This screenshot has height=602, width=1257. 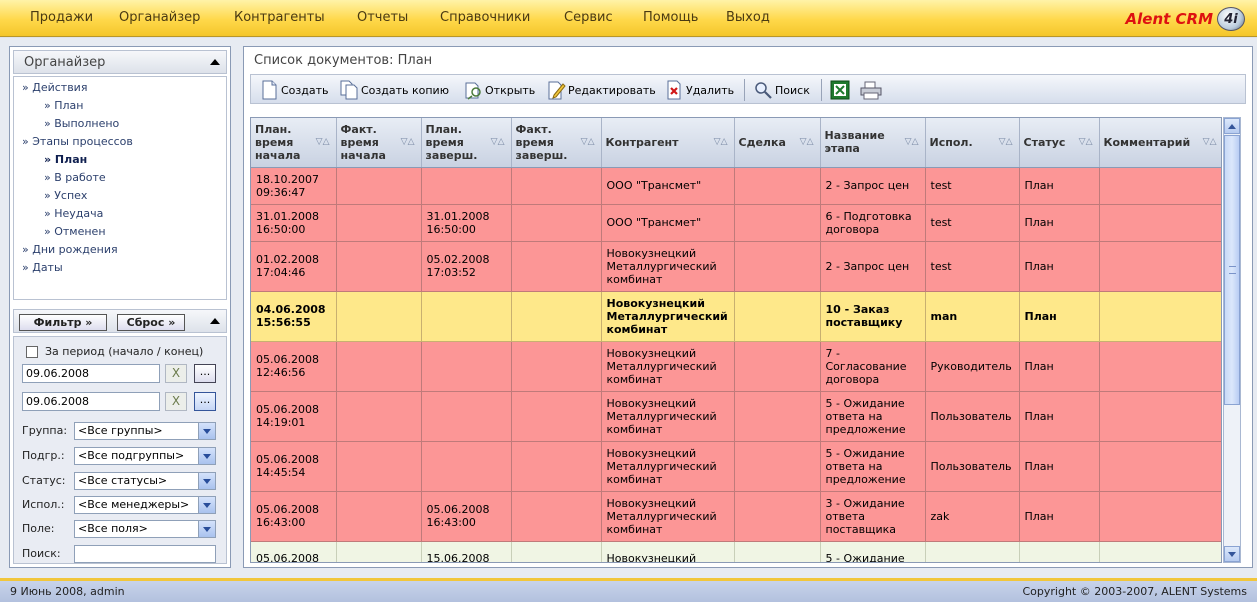 What do you see at coordinates (120, 430) in the screenshot?
I see `group-select-value: <Все группы>` at bounding box center [120, 430].